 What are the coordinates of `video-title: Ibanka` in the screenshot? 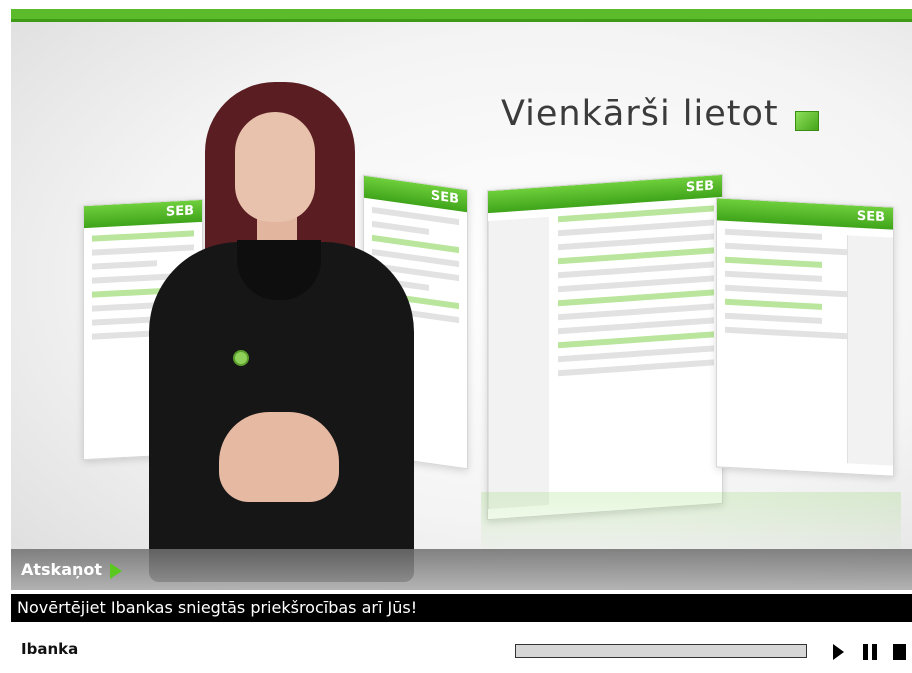 It's located at (50, 649).